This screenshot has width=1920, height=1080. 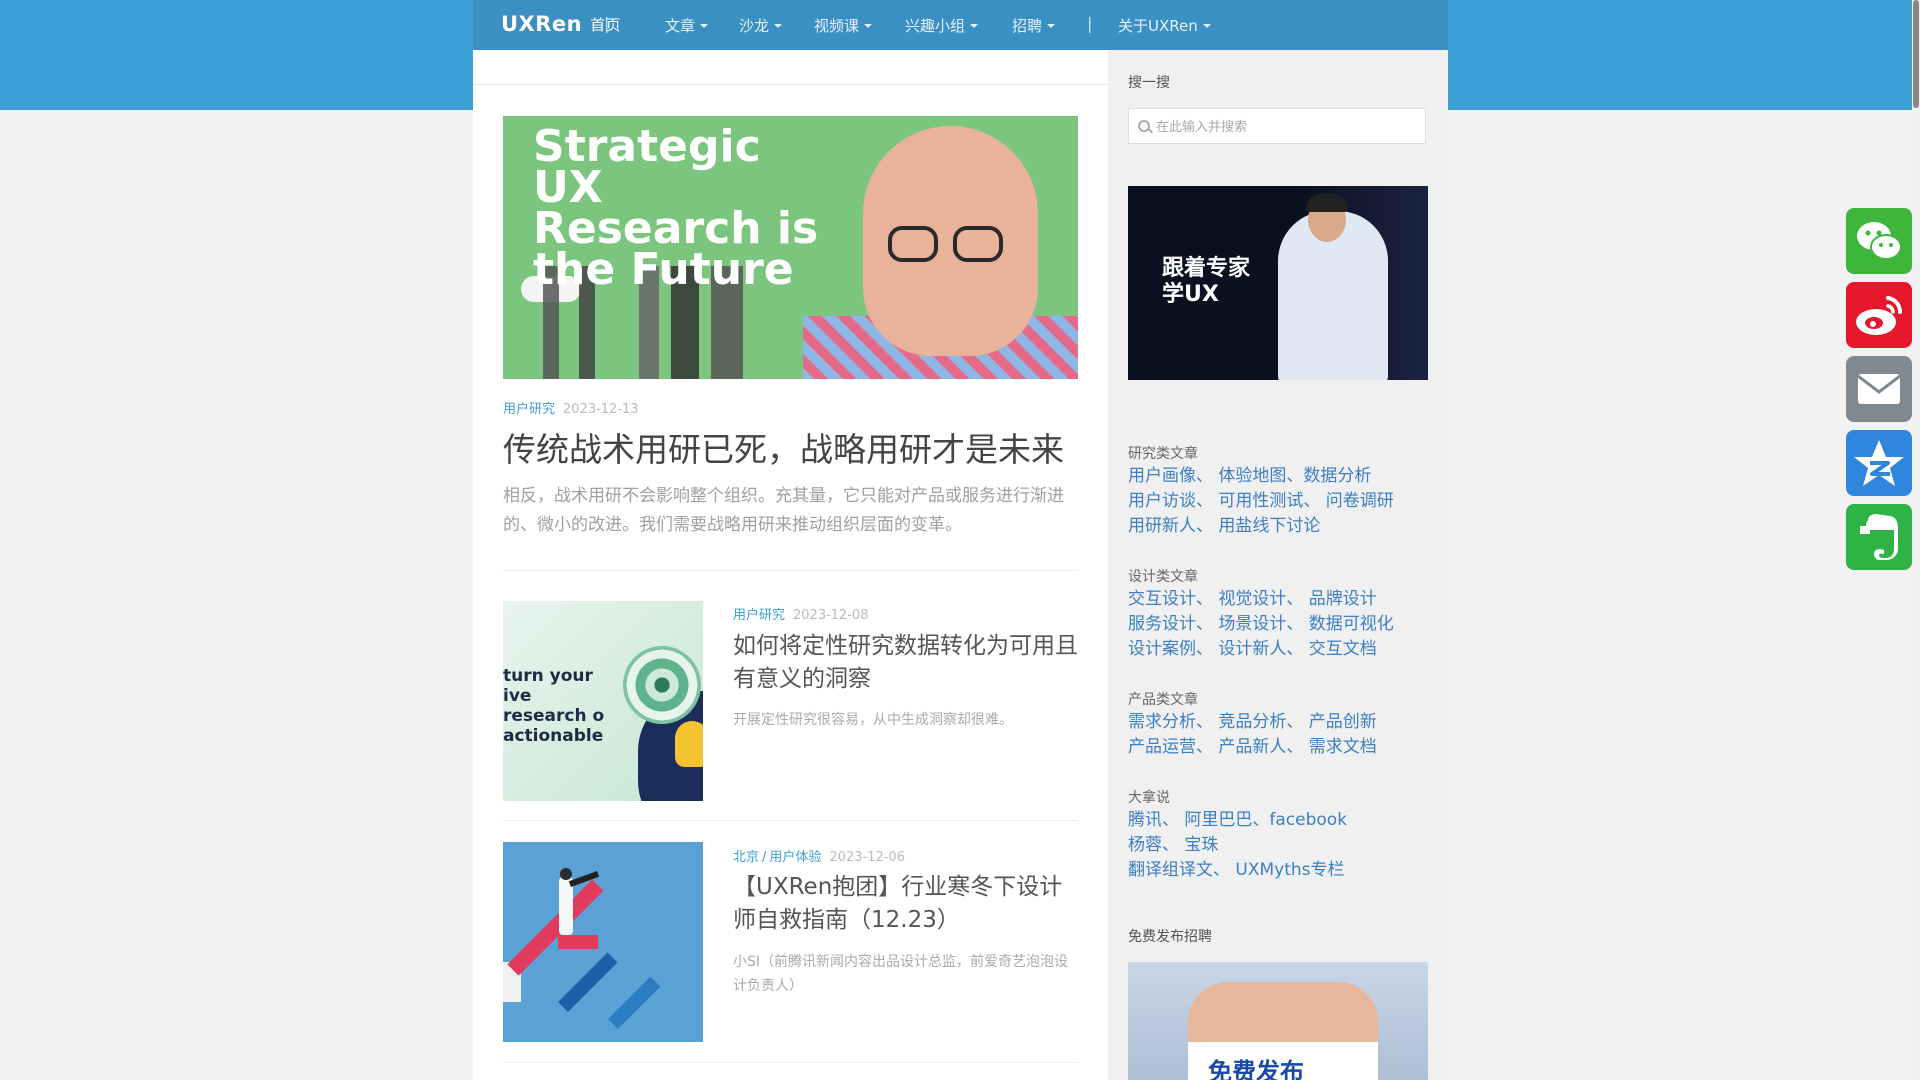 I want to click on nav-label: 招聘, so click(x=1027, y=26).